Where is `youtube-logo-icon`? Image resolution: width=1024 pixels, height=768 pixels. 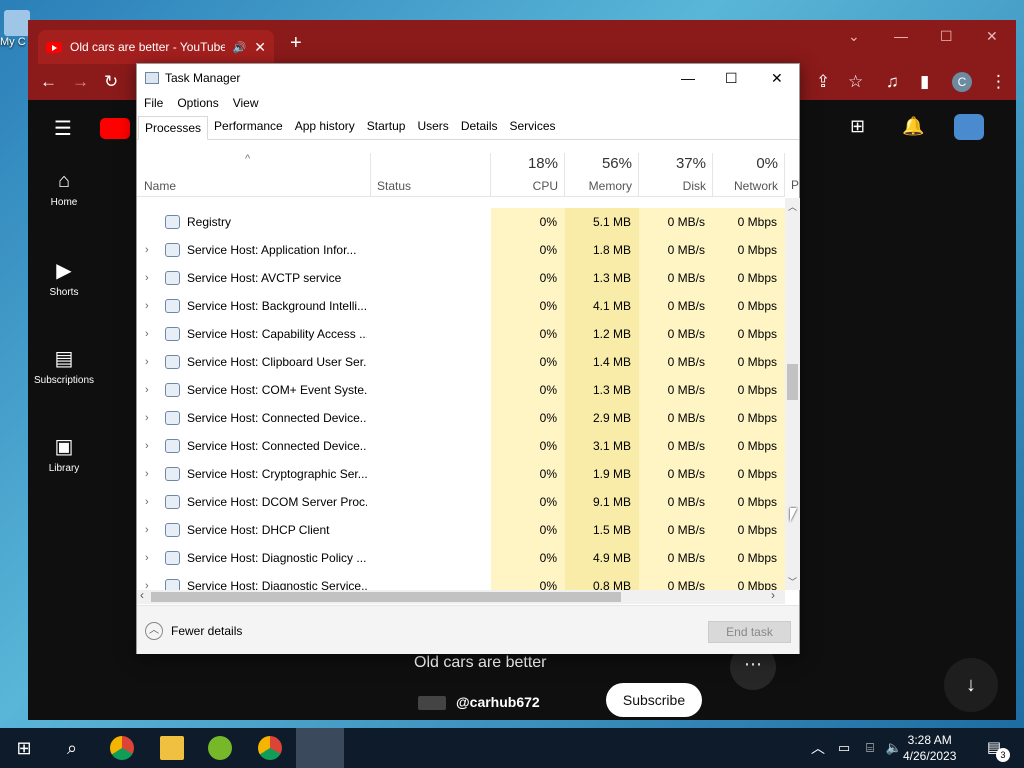 youtube-logo-icon is located at coordinates (115, 128).